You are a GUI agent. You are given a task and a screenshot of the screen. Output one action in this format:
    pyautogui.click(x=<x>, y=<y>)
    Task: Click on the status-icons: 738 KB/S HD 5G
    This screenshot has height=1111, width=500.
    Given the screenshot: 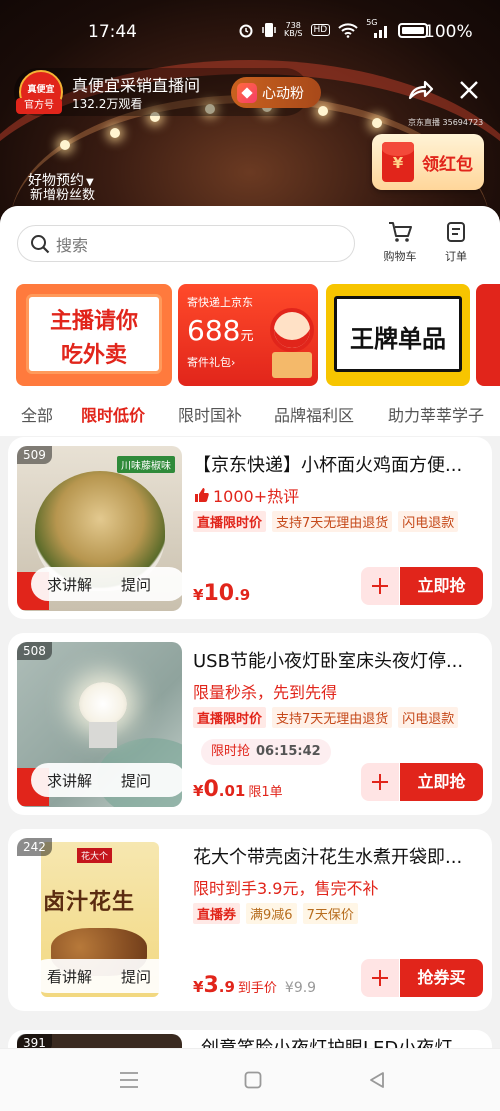 What is the action you would take?
    pyautogui.click(x=333, y=28)
    